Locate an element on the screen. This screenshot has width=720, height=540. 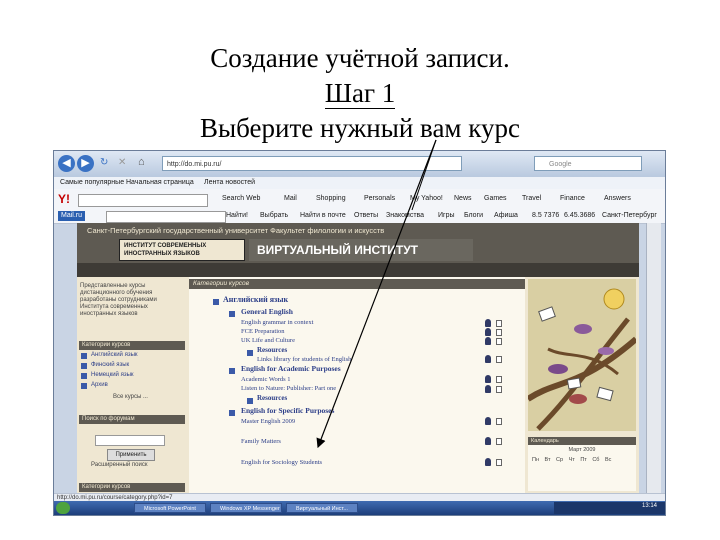
mailru-games: Игры is located at coordinates (446, 215).